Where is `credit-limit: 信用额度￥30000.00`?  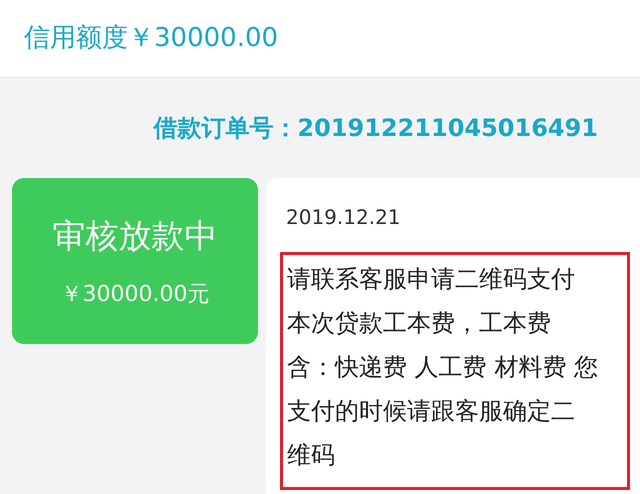
credit-limit: 信用额度￥30000.00 is located at coordinates (151, 38).